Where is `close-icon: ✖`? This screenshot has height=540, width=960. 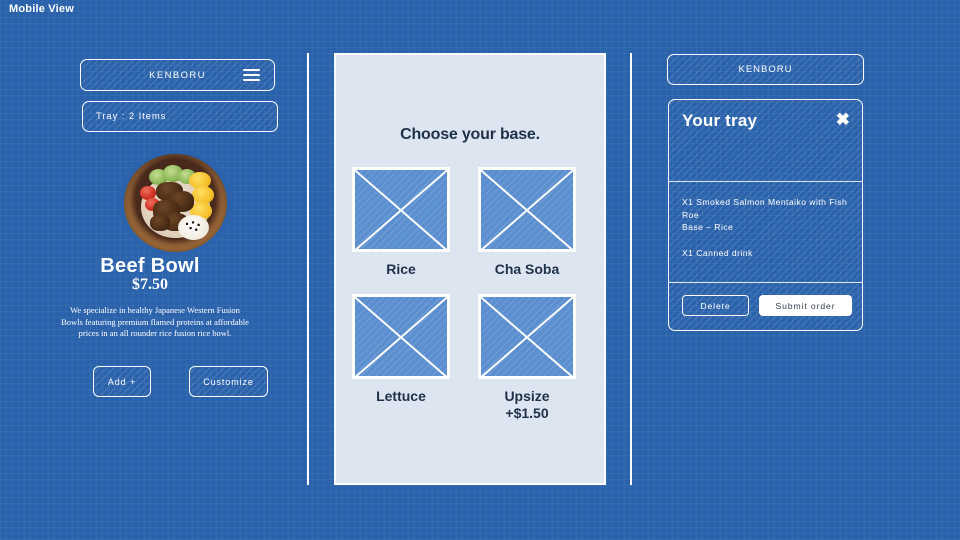 close-icon: ✖ is located at coordinates (843, 119).